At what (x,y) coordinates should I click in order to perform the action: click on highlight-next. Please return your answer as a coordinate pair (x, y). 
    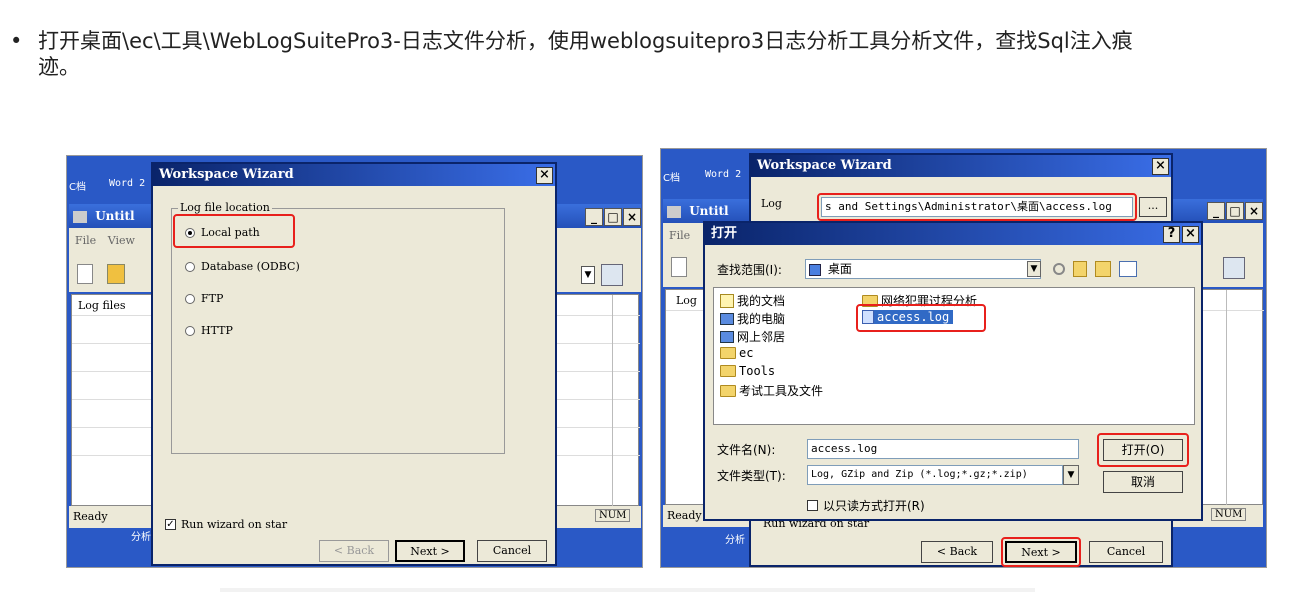
    Looking at the image, I should click on (1041, 552).